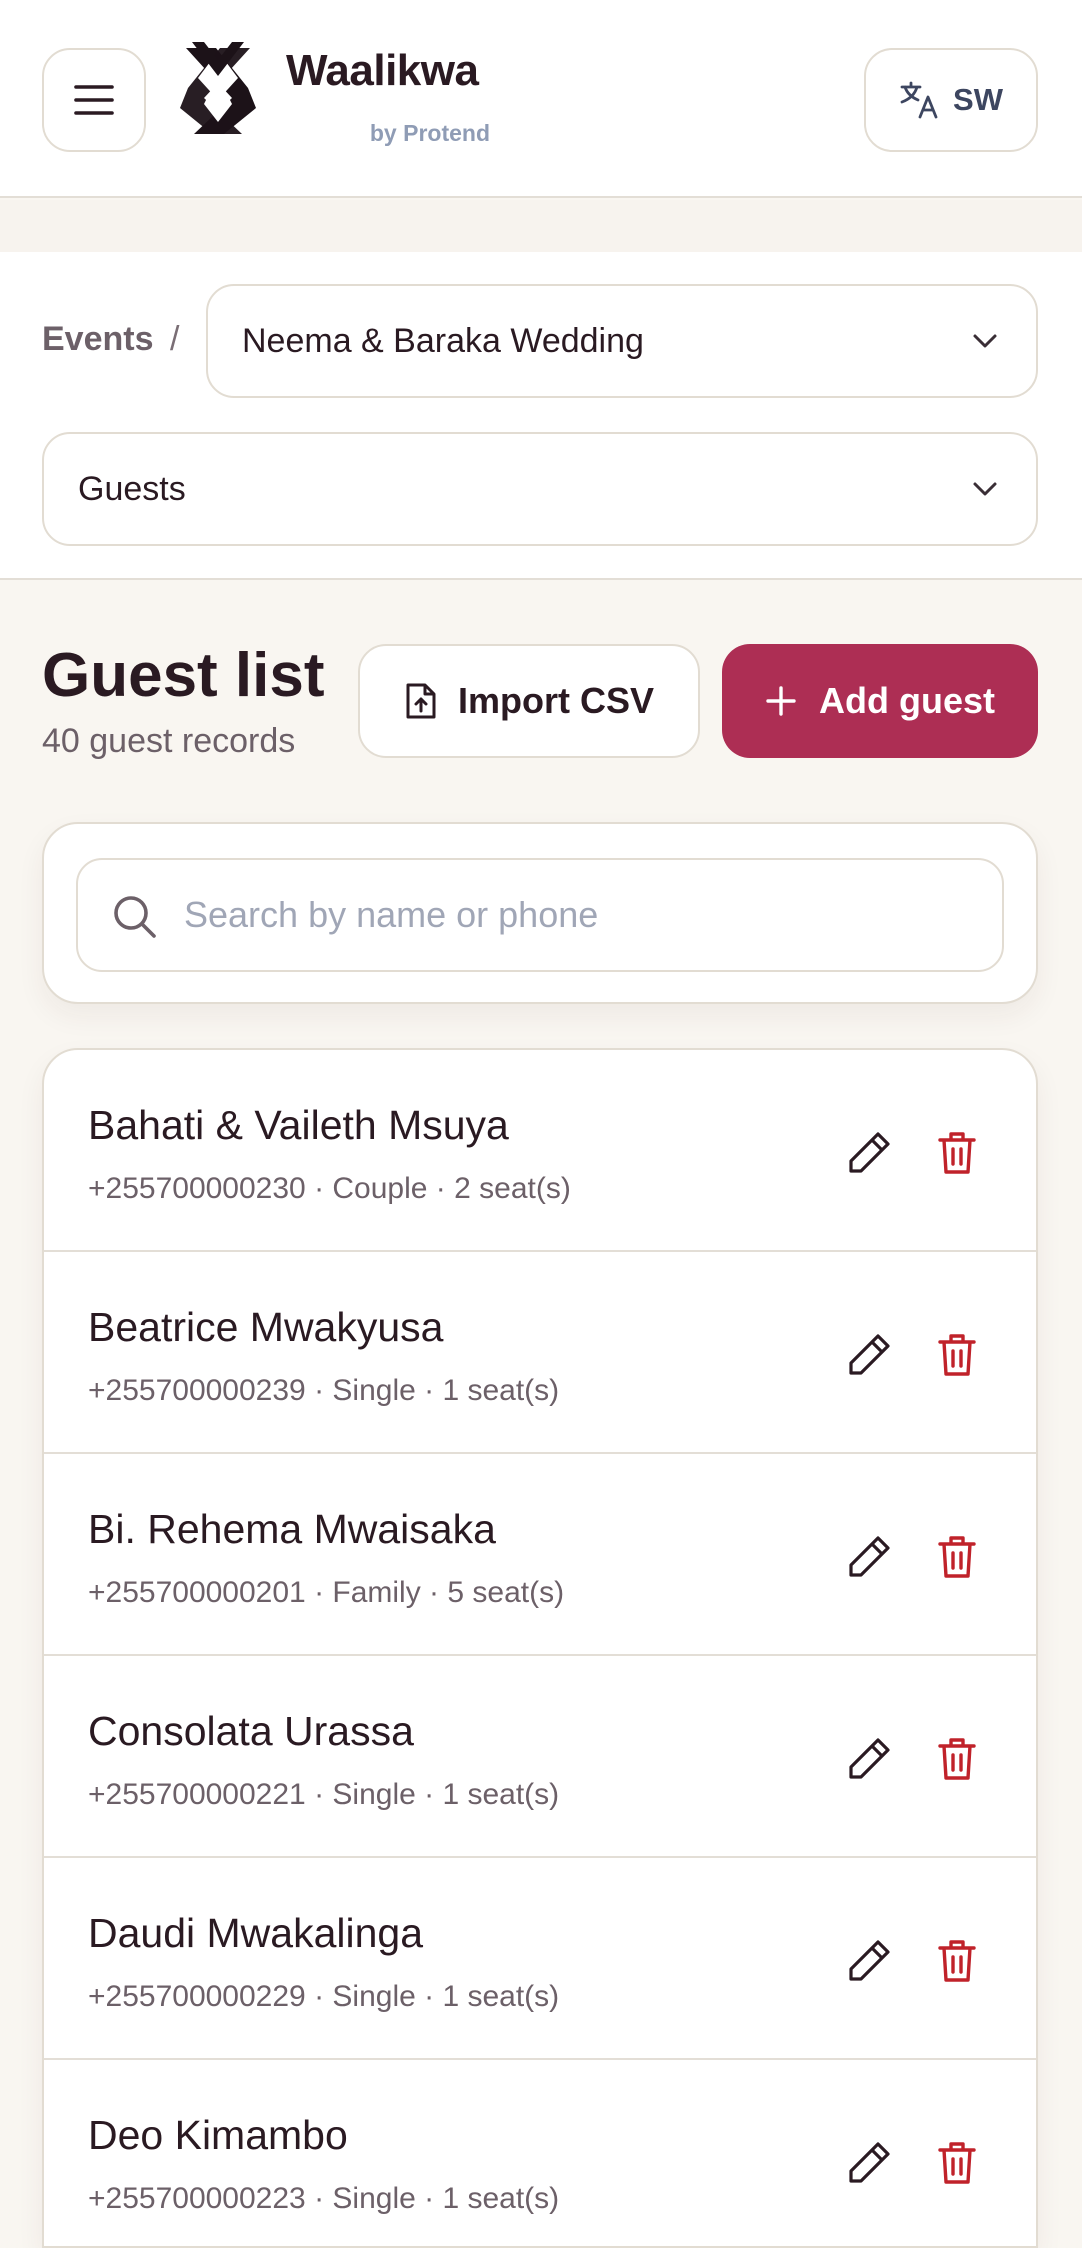 The height and width of the screenshot is (2248, 1082). Describe the element at coordinates (324, 1794) in the screenshot. I see `guest-details: +255700000221 · Single · 1 seat(s)` at that location.